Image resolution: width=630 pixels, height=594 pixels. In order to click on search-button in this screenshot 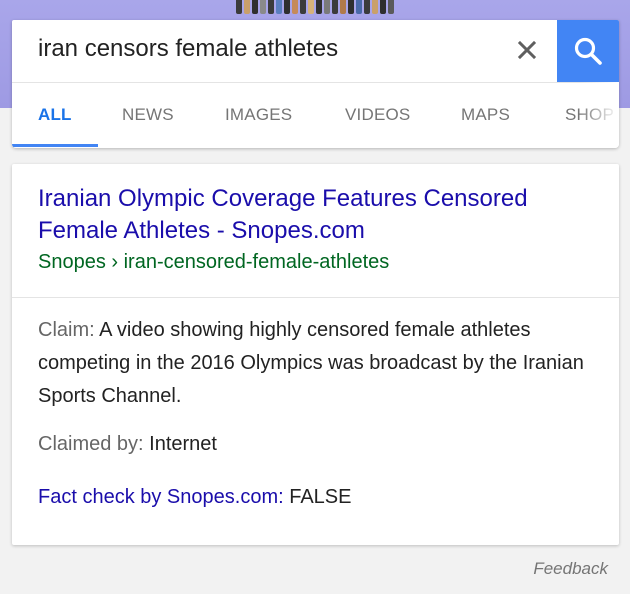, I will do `click(588, 51)`.